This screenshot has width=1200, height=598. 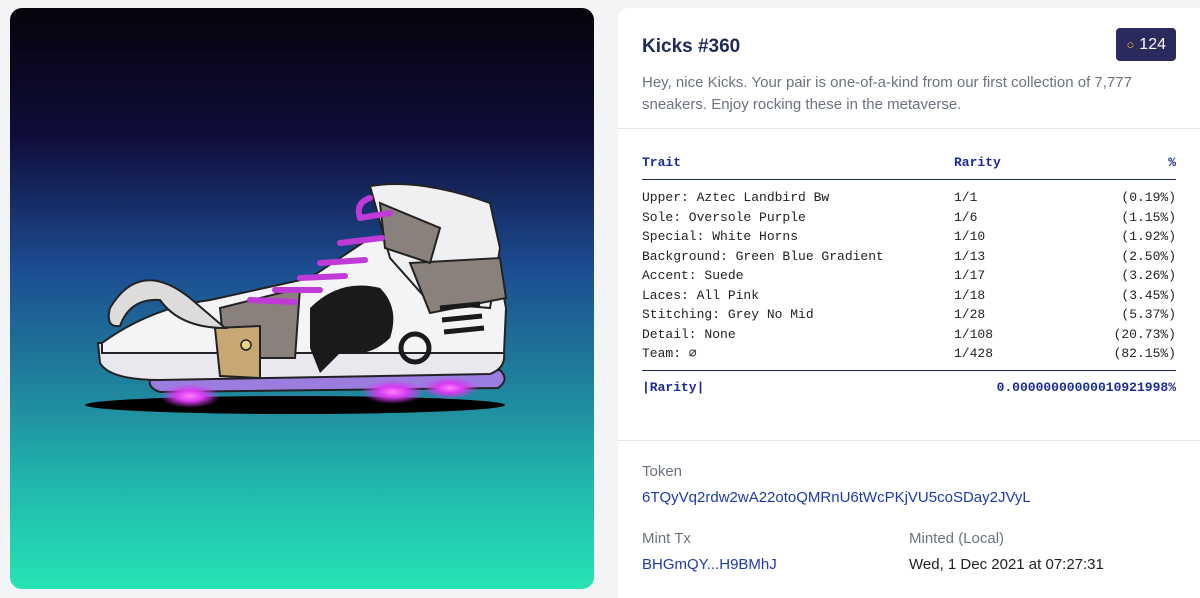 What do you see at coordinates (1130, 44) in the screenshot?
I see `medal-icon: ○` at bounding box center [1130, 44].